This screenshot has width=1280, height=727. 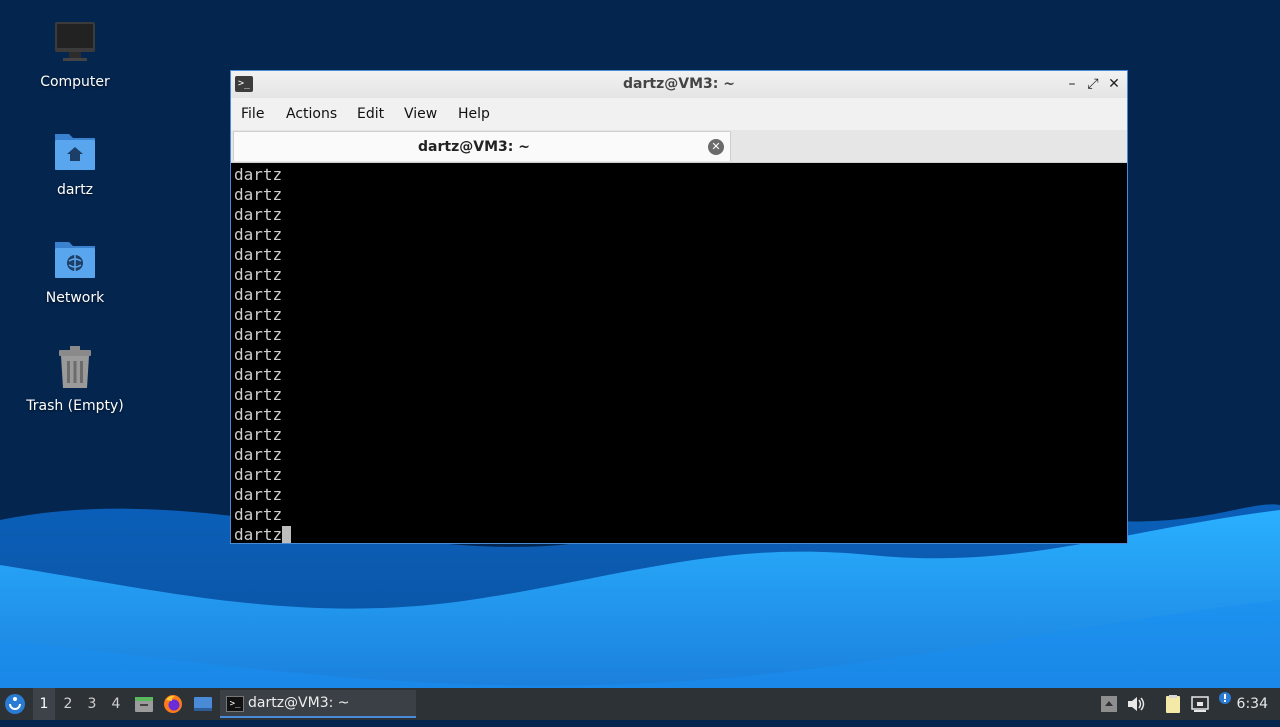 I want to click on desktop-icon-trash: Trash (Empty), so click(x=75, y=379).